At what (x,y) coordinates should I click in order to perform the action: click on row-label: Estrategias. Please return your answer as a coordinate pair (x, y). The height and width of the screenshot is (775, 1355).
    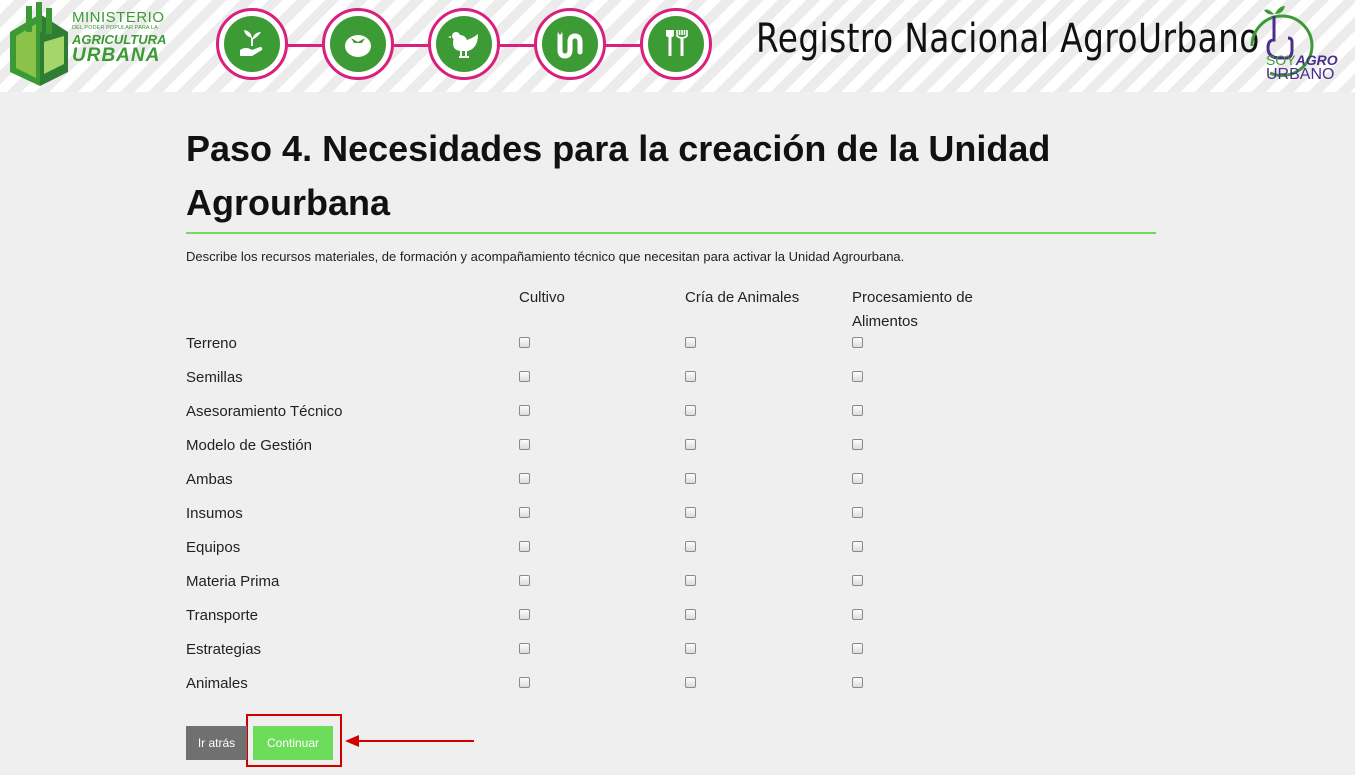
    Looking at the image, I should click on (224, 649).